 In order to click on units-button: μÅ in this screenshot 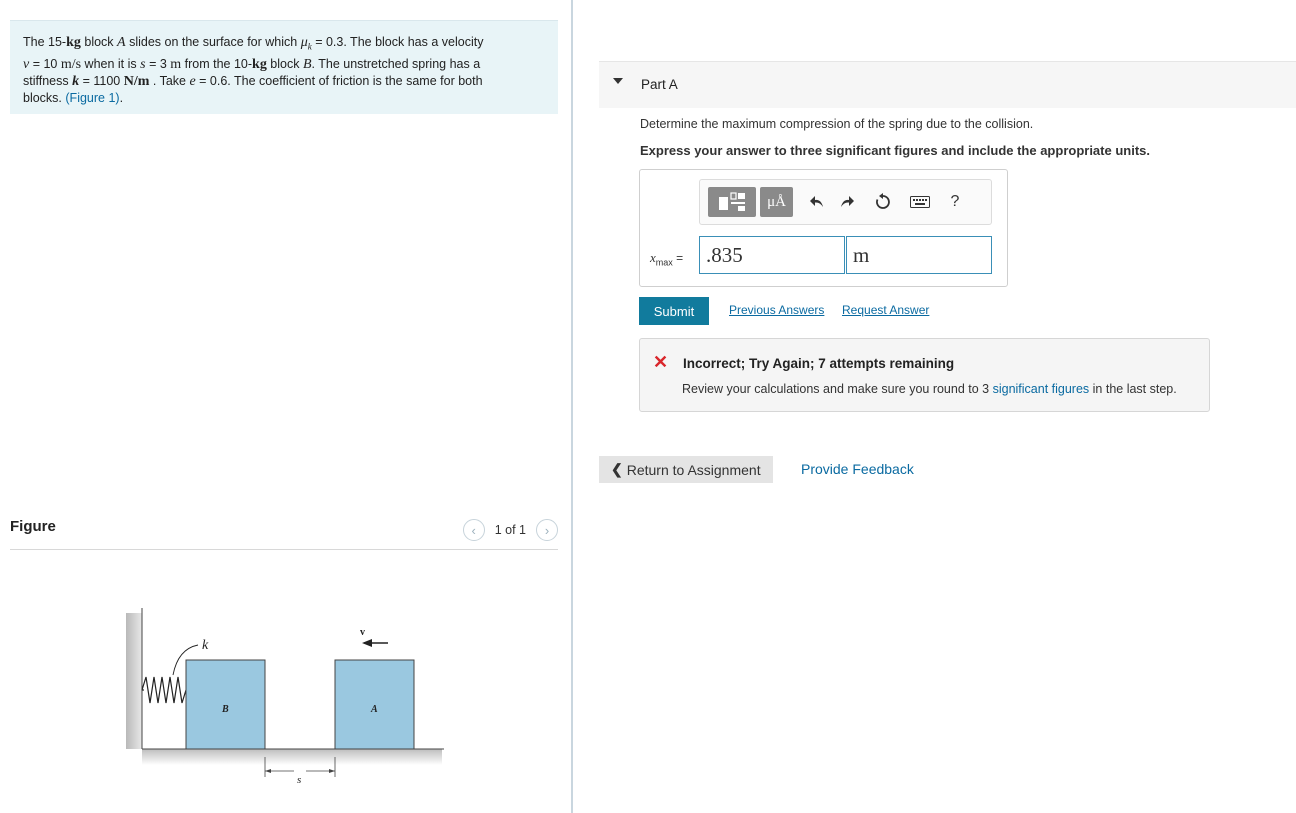, I will do `click(776, 202)`.